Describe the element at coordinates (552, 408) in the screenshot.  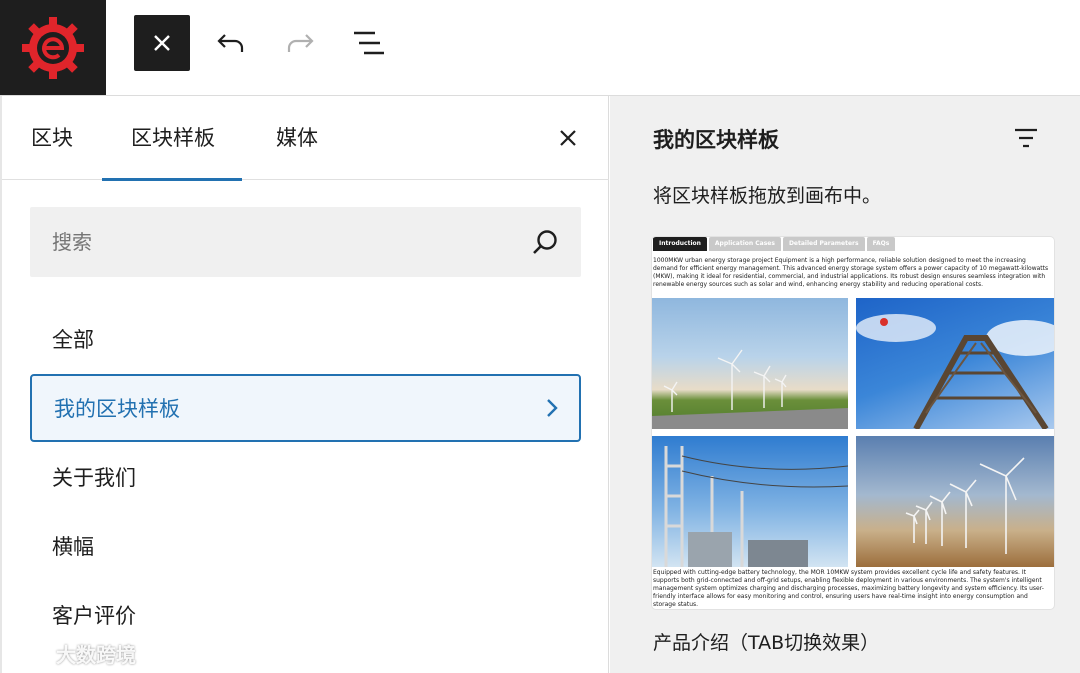
I see `chevron-right-icon` at that location.